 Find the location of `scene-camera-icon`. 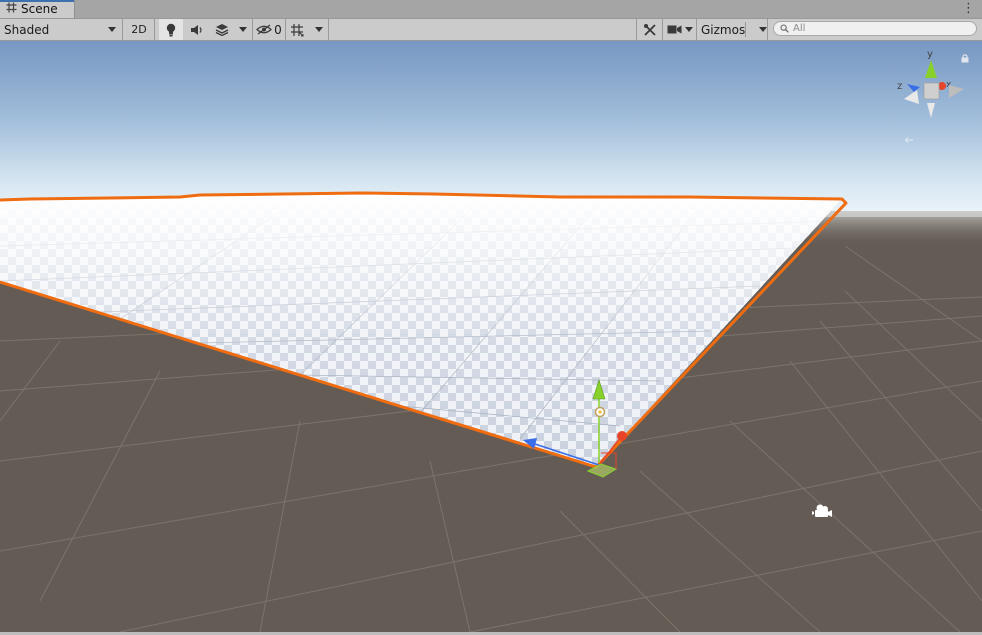

scene-camera-icon is located at coordinates (822, 512).